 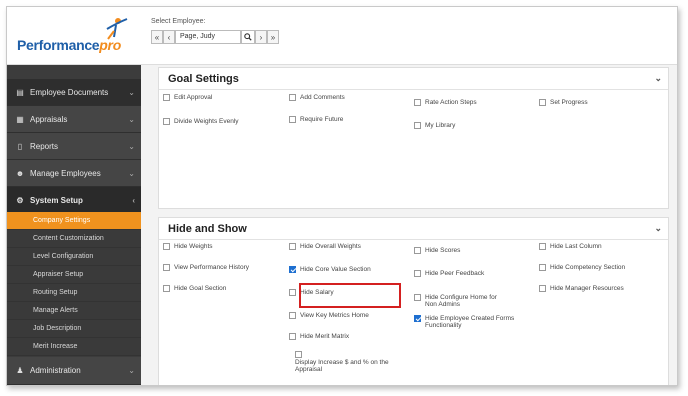 I want to click on sidebar-item-manage-employees: ☻ Manage Employees ⌄, so click(x=74, y=173).